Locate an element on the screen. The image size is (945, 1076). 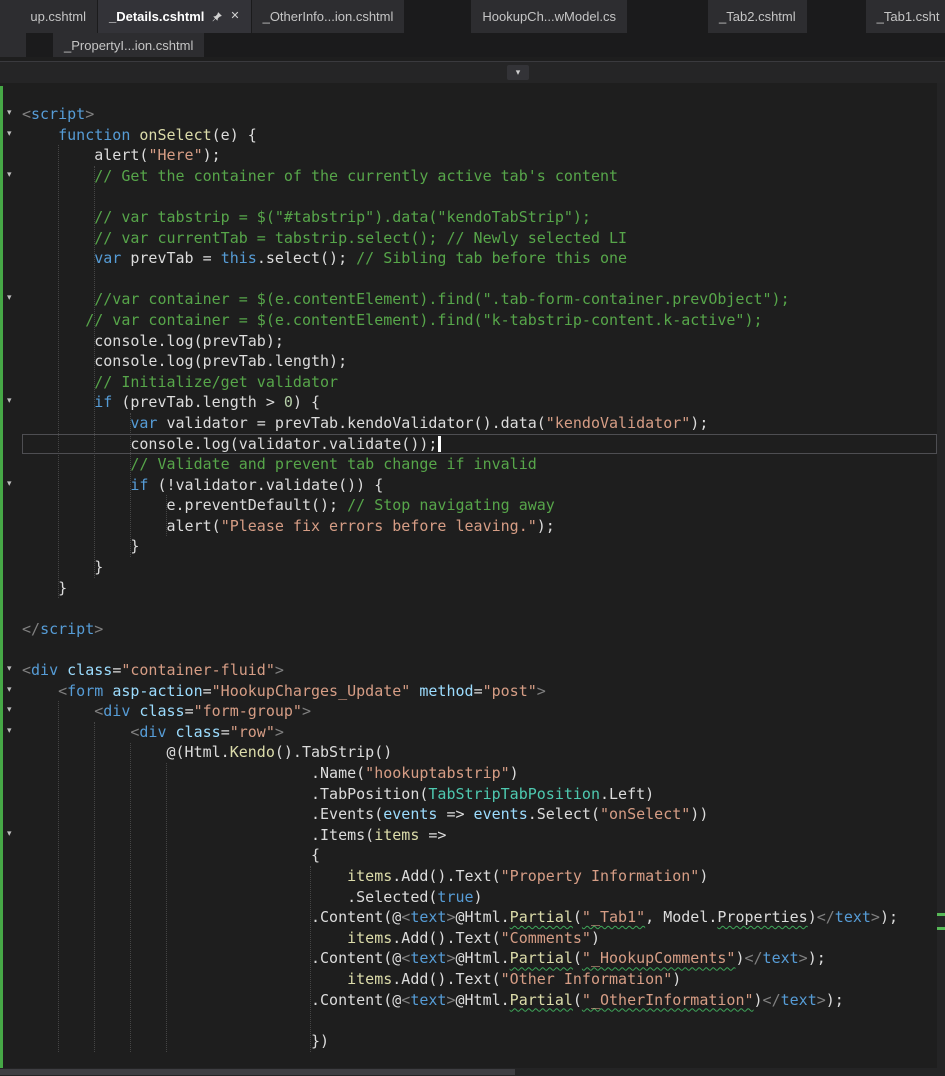
code-line: console.log(prevTab.length); is located at coordinates (479, 361).